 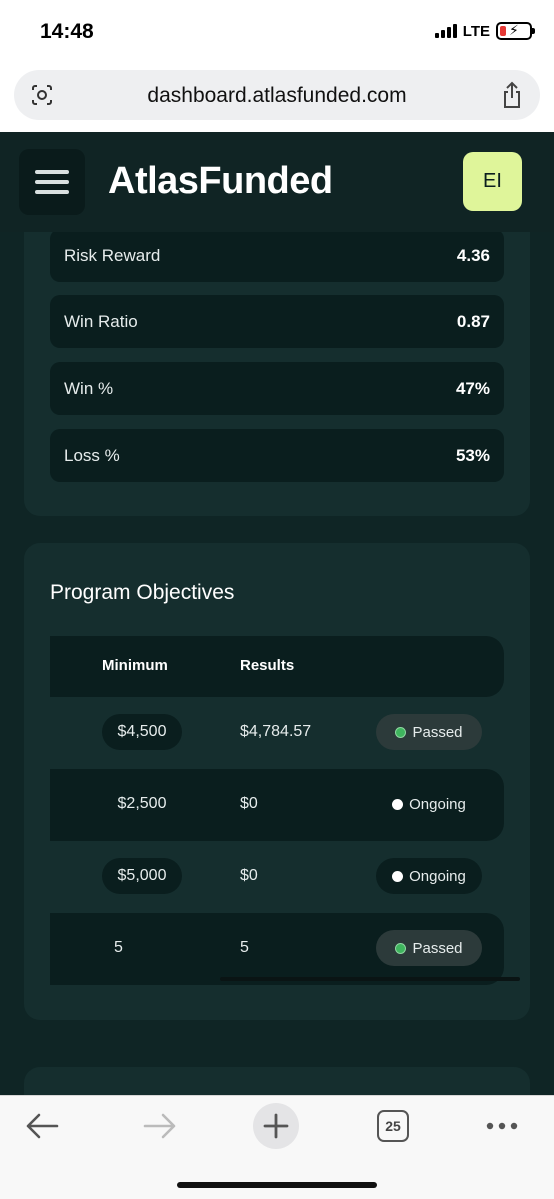 I want to click on more-button, so click(x=502, y=1126).